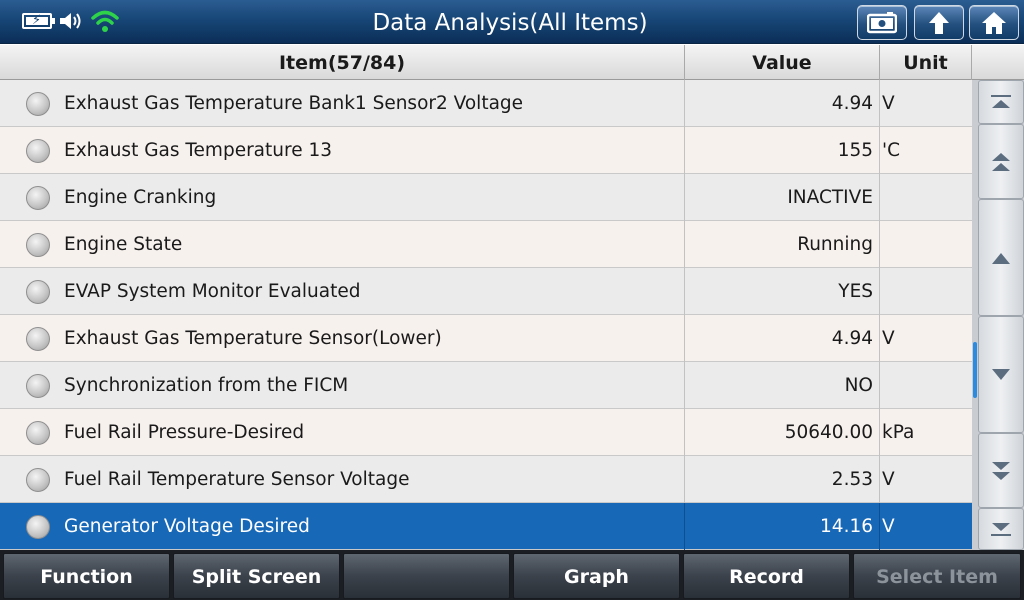 This screenshot has height=600, width=1024. What do you see at coordinates (926, 62) in the screenshot?
I see `column-header-unit: Unit` at bounding box center [926, 62].